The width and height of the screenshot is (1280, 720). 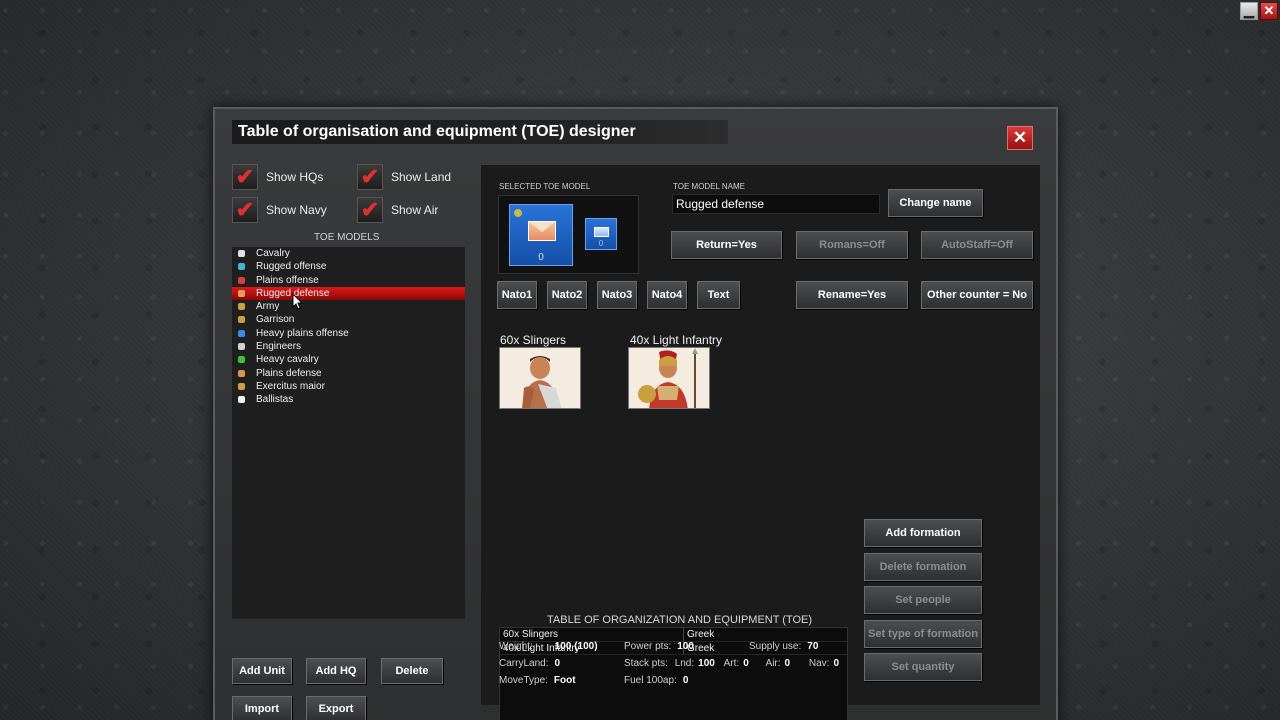 What do you see at coordinates (1249, 11) in the screenshot?
I see `minimize-button: ▁` at bounding box center [1249, 11].